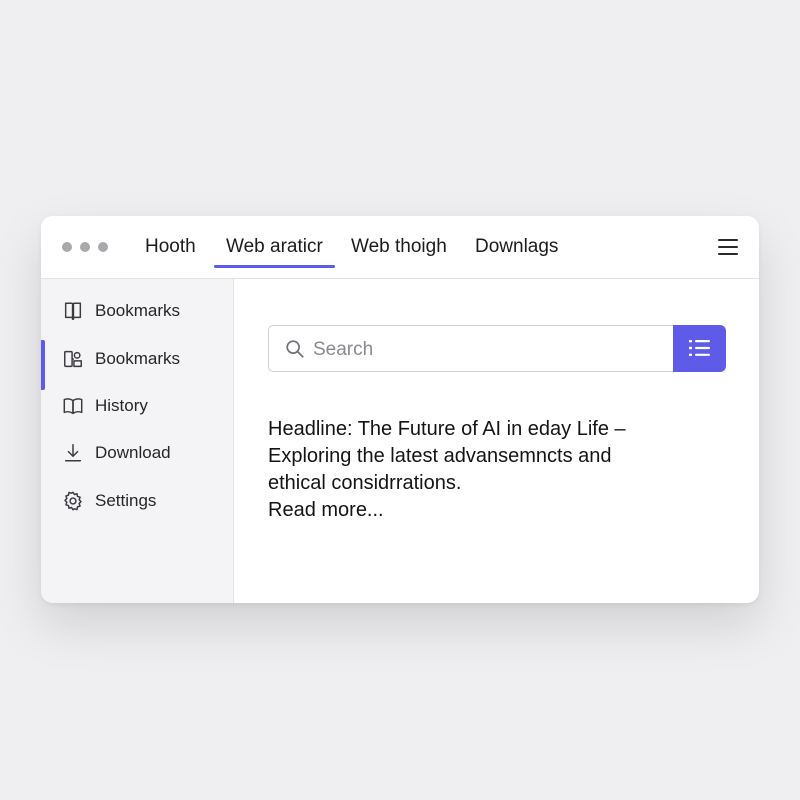 This screenshot has height=800, width=800. I want to click on tab-web-araticr: Web araticr, so click(274, 257).